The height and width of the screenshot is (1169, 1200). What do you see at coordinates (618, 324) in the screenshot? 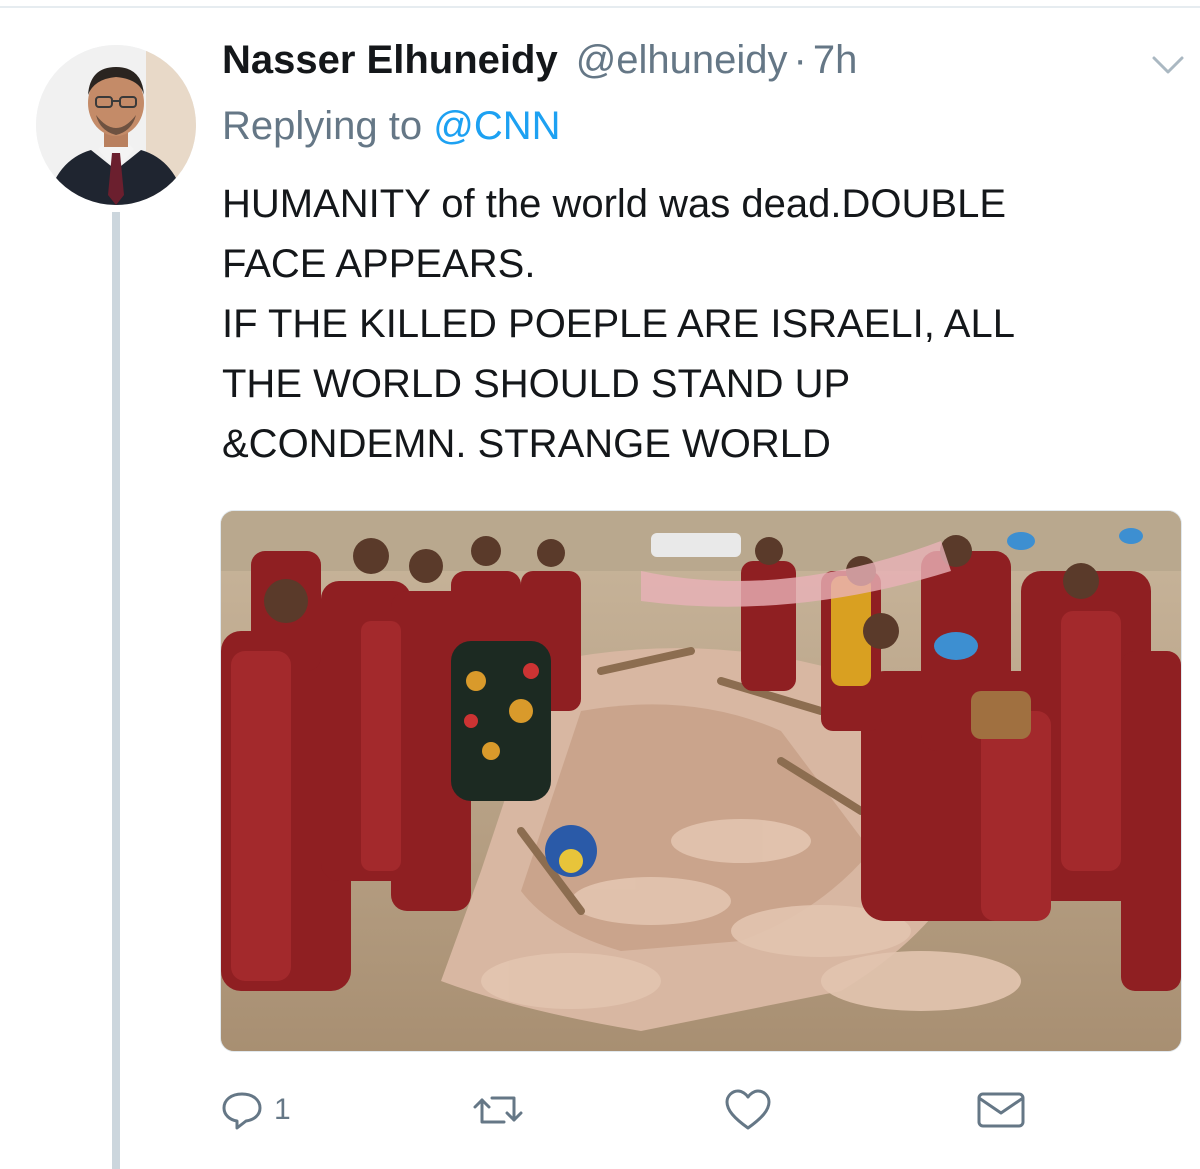
I see `tweet-text-line: IF THE KILLED POEPLE ARE ISRAELI, ALL` at bounding box center [618, 324].